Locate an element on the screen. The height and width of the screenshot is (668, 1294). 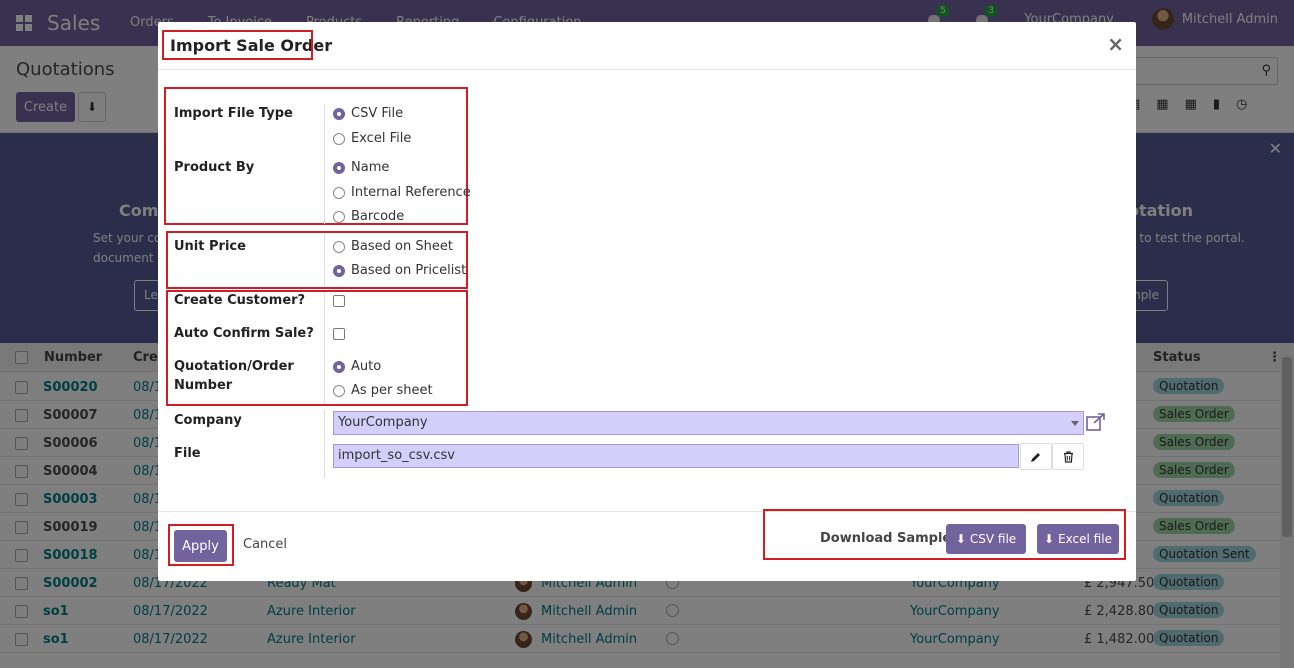
auto-confirm-checkbox is located at coordinates (339, 334).